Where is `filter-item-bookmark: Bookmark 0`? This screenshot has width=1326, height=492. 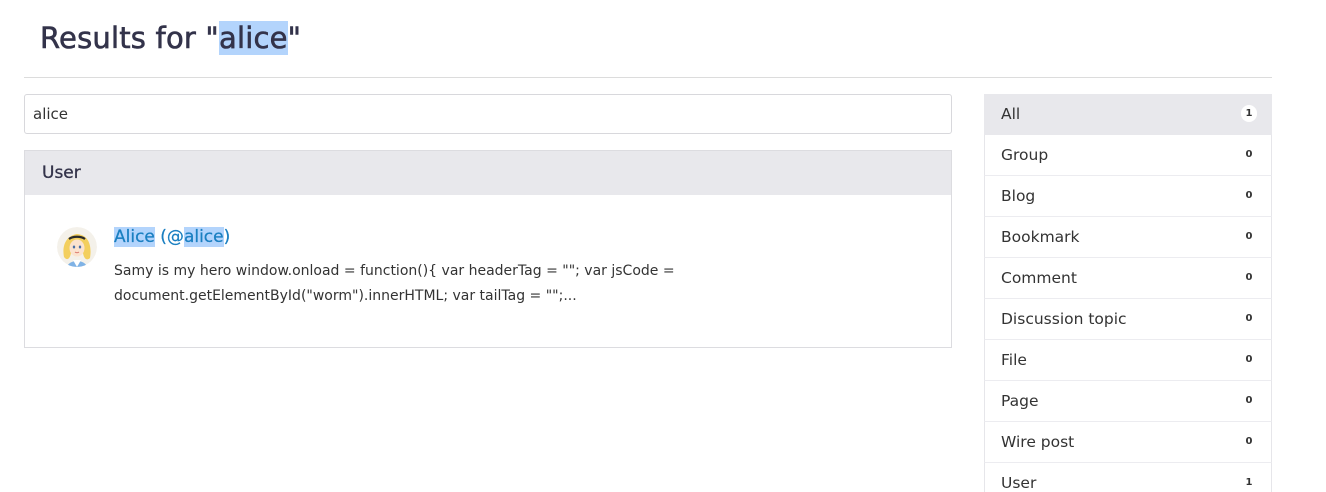
filter-item-bookmark: Bookmark 0 is located at coordinates (1128, 237).